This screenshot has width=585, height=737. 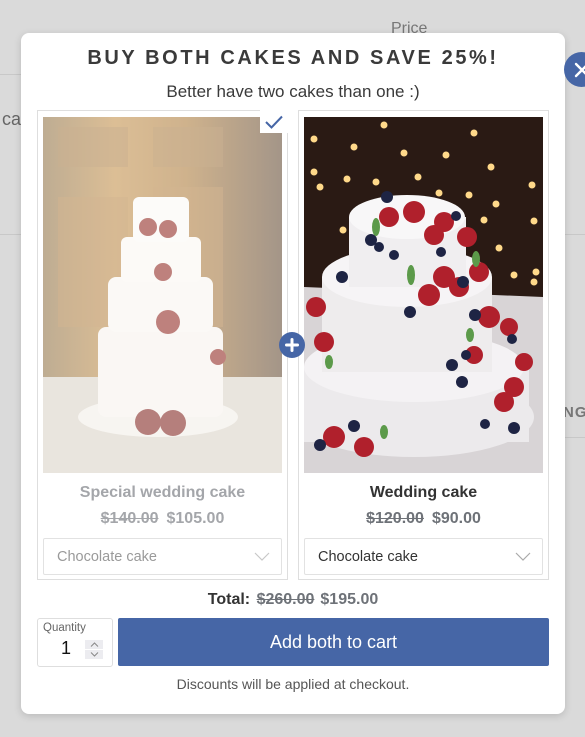 I want to click on total-original-price: $260.00, so click(x=285, y=599).